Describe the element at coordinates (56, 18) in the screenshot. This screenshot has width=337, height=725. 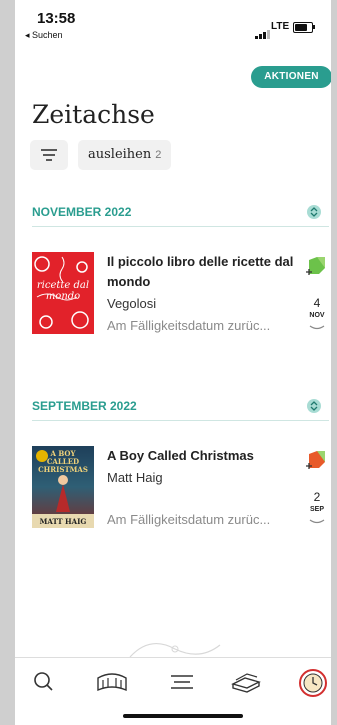
I see `status-time: 13:58` at that location.